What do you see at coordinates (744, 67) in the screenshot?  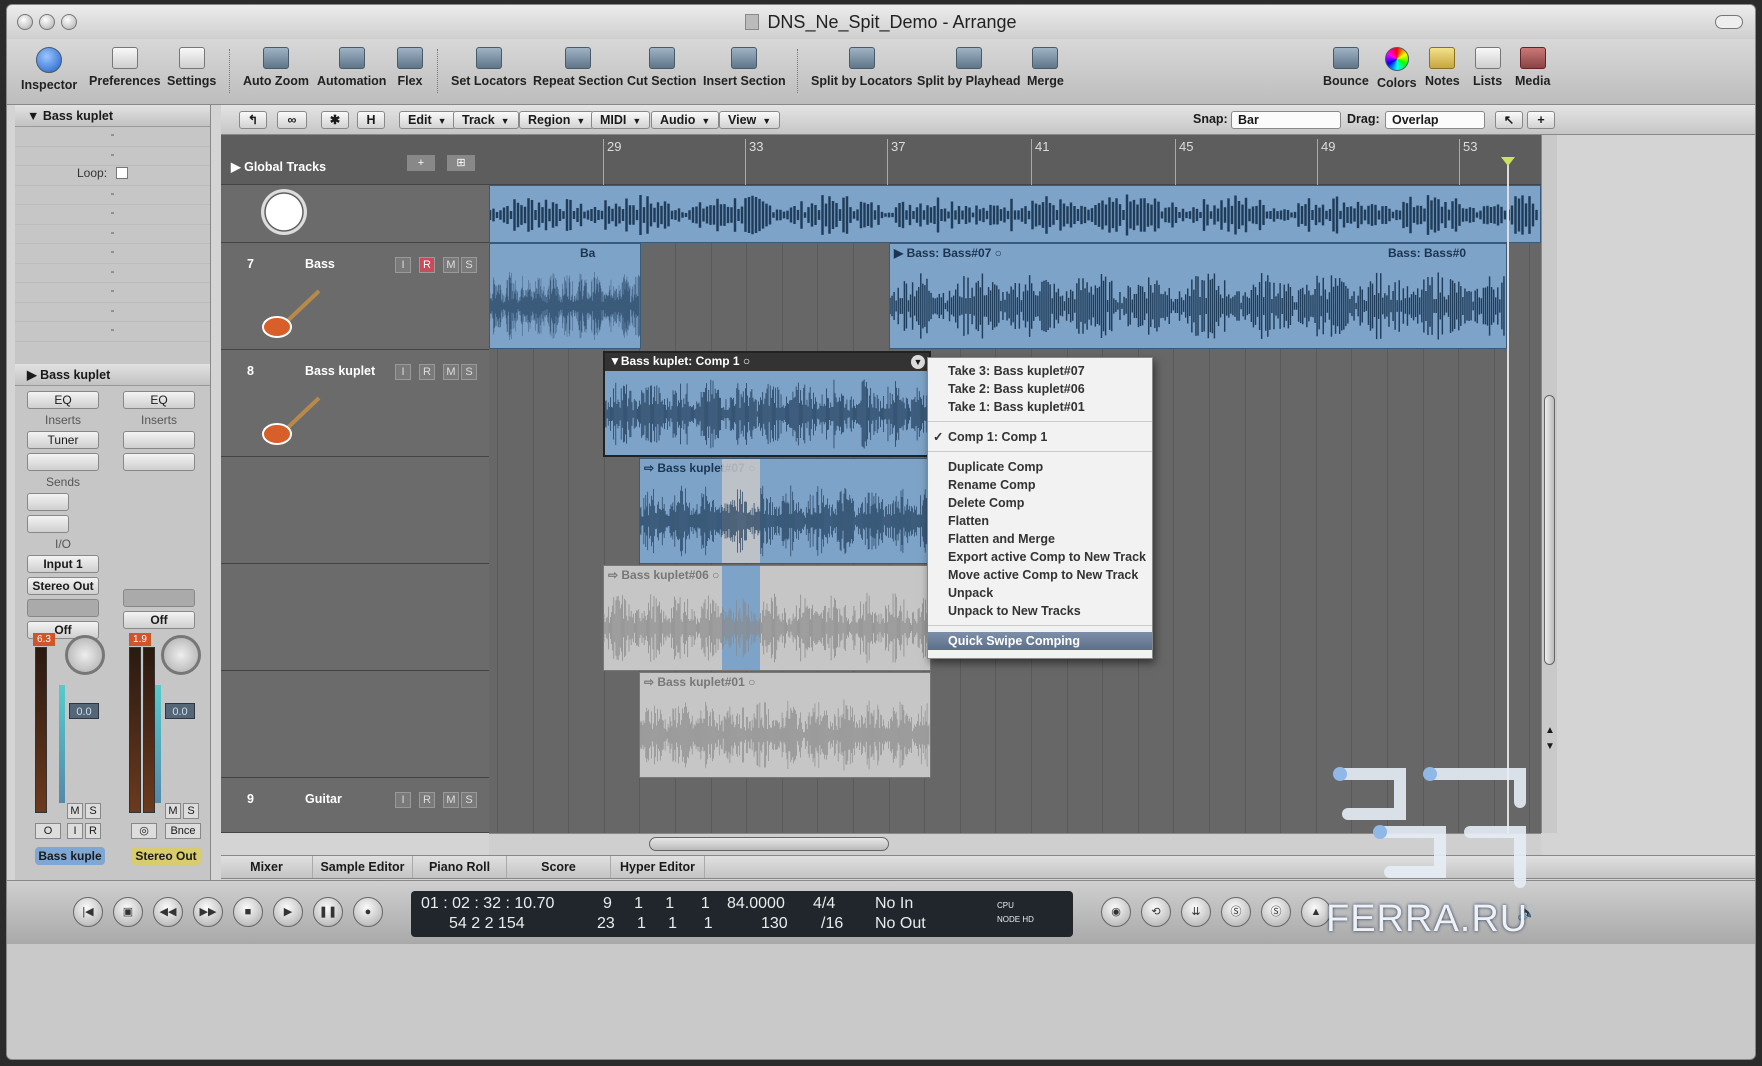 I see `insert-section-button: Insert Section` at bounding box center [744, 67].